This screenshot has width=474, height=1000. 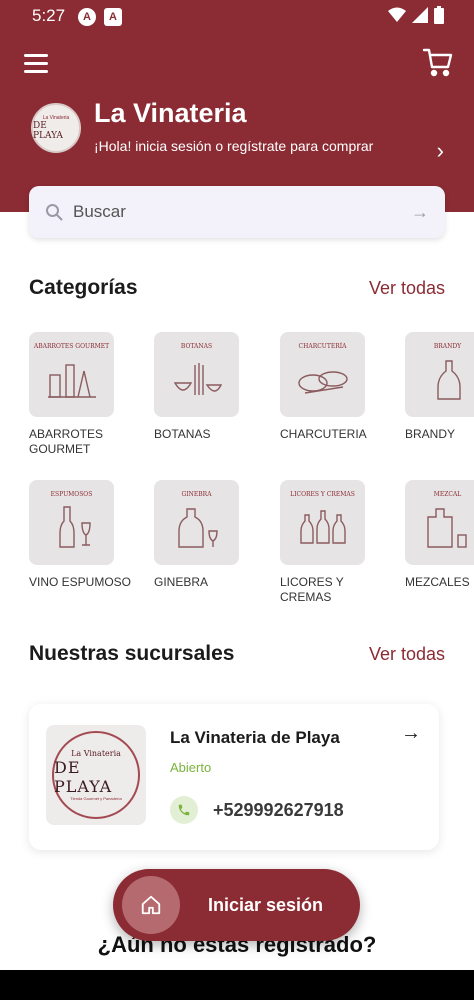 I want to click on category-abarrotes-gourmet: ABARROTES GOURMET ABARROTES GOURMET, so click(x=84, y=394).